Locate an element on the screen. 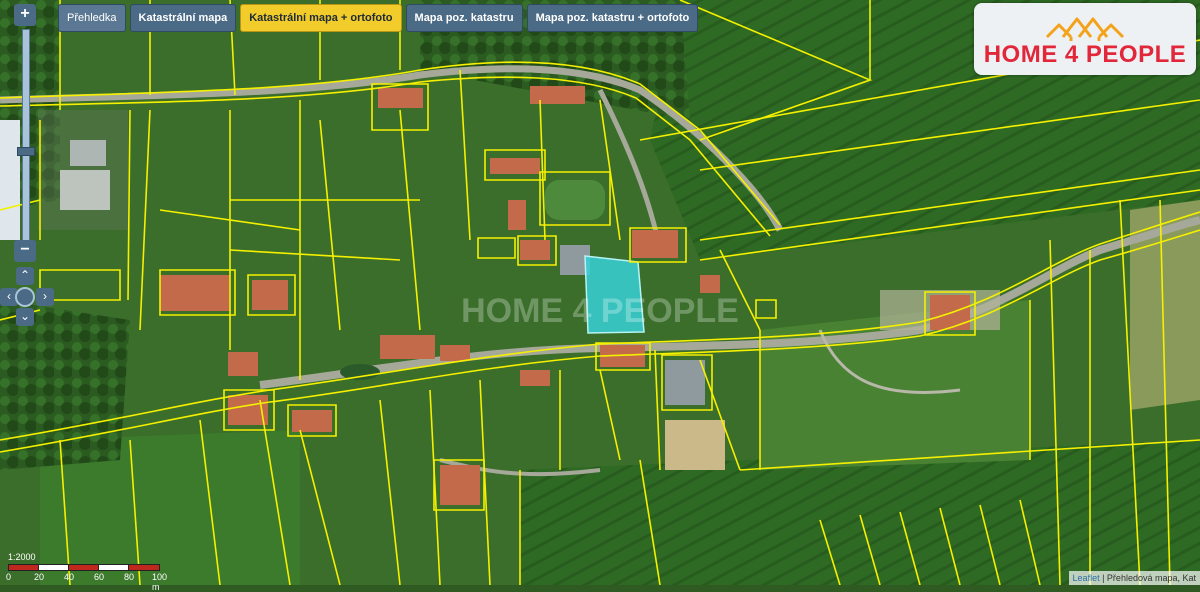 This screenshot has width=1200, height=592. tab-prehledka: Přehledka is located at coordinates (92, 18).